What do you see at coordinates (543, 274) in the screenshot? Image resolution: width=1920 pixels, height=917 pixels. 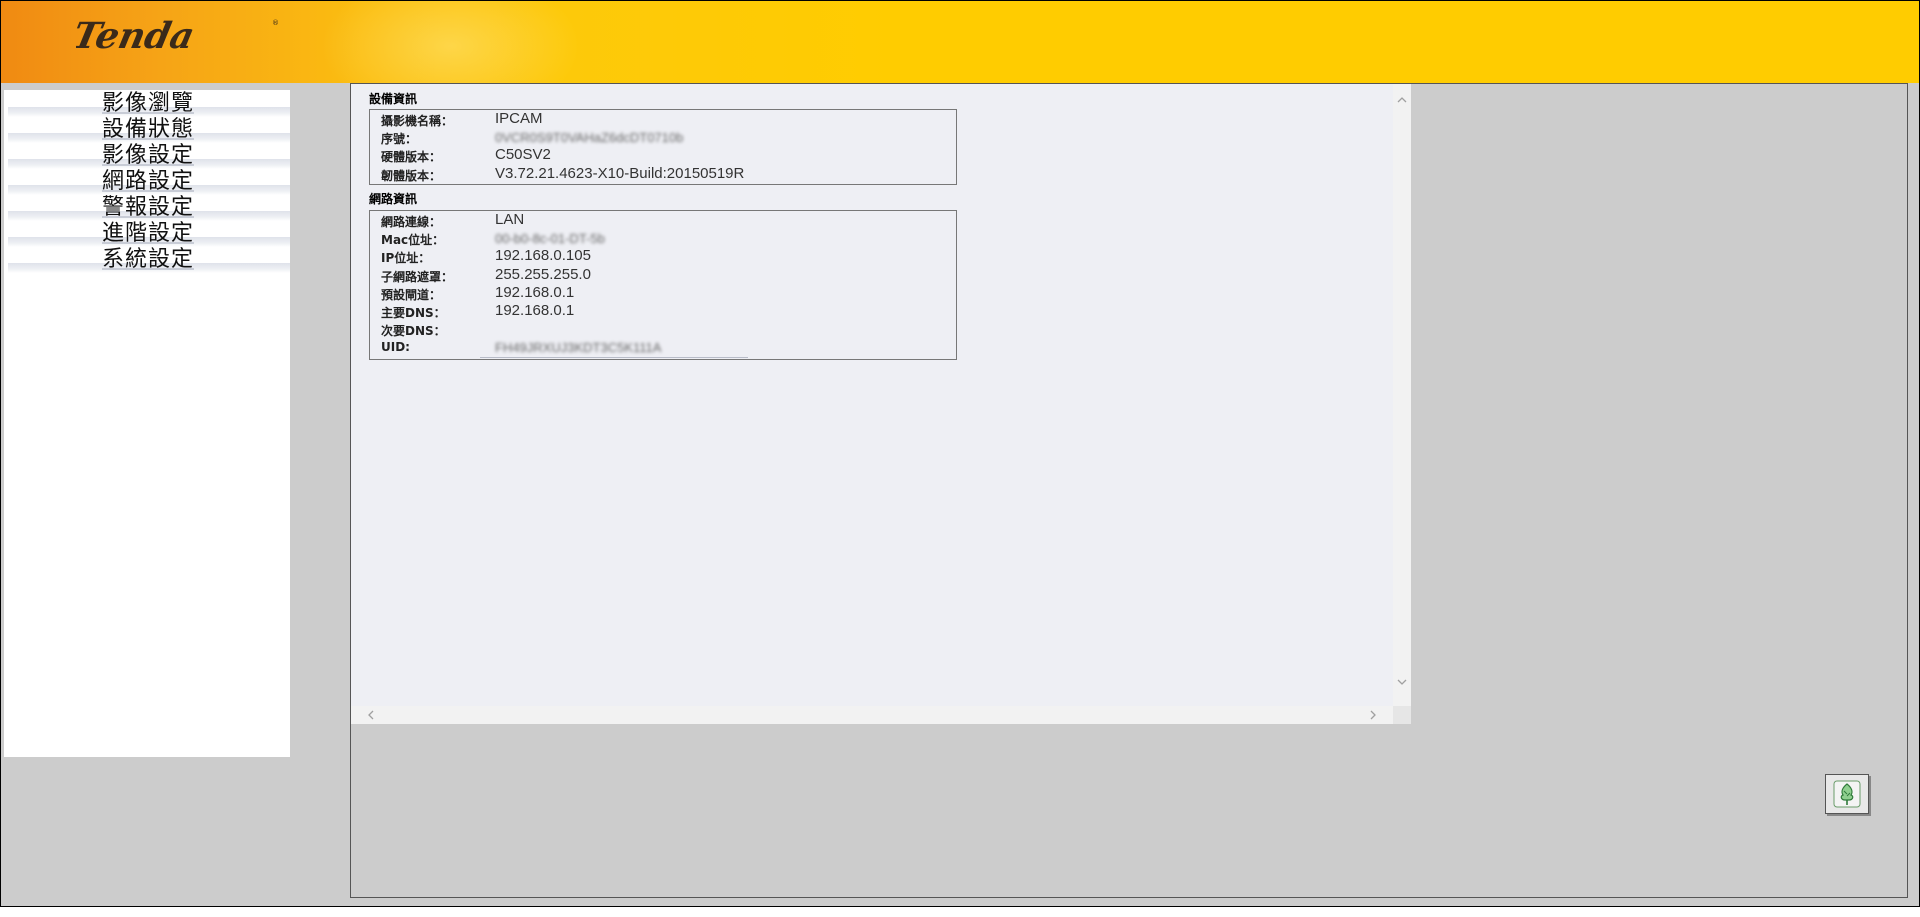 I see `info-value: 255.255.255.0` at bounding box center [543, 274].